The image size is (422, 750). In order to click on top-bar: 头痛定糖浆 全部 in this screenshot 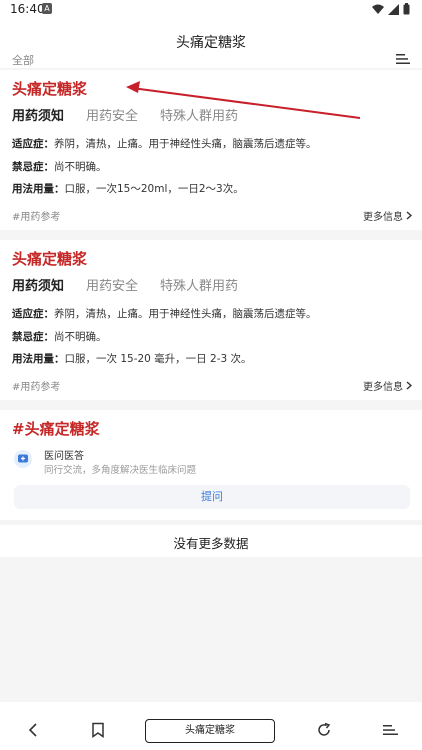, I will do `click(211, 43)`.